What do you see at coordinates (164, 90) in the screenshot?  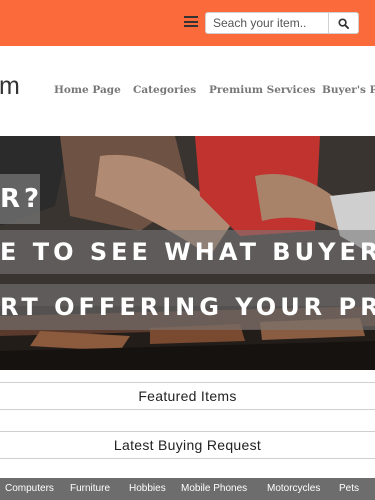 I see `nav-categories: Categories` at bounding box center [164, 90].